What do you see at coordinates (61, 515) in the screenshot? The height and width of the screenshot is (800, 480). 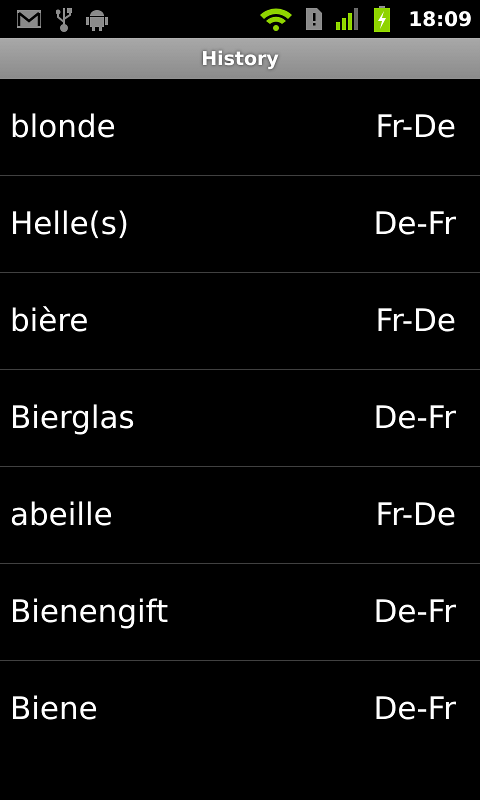 I see `history-word: abeille` at bounding box center [61, 515].